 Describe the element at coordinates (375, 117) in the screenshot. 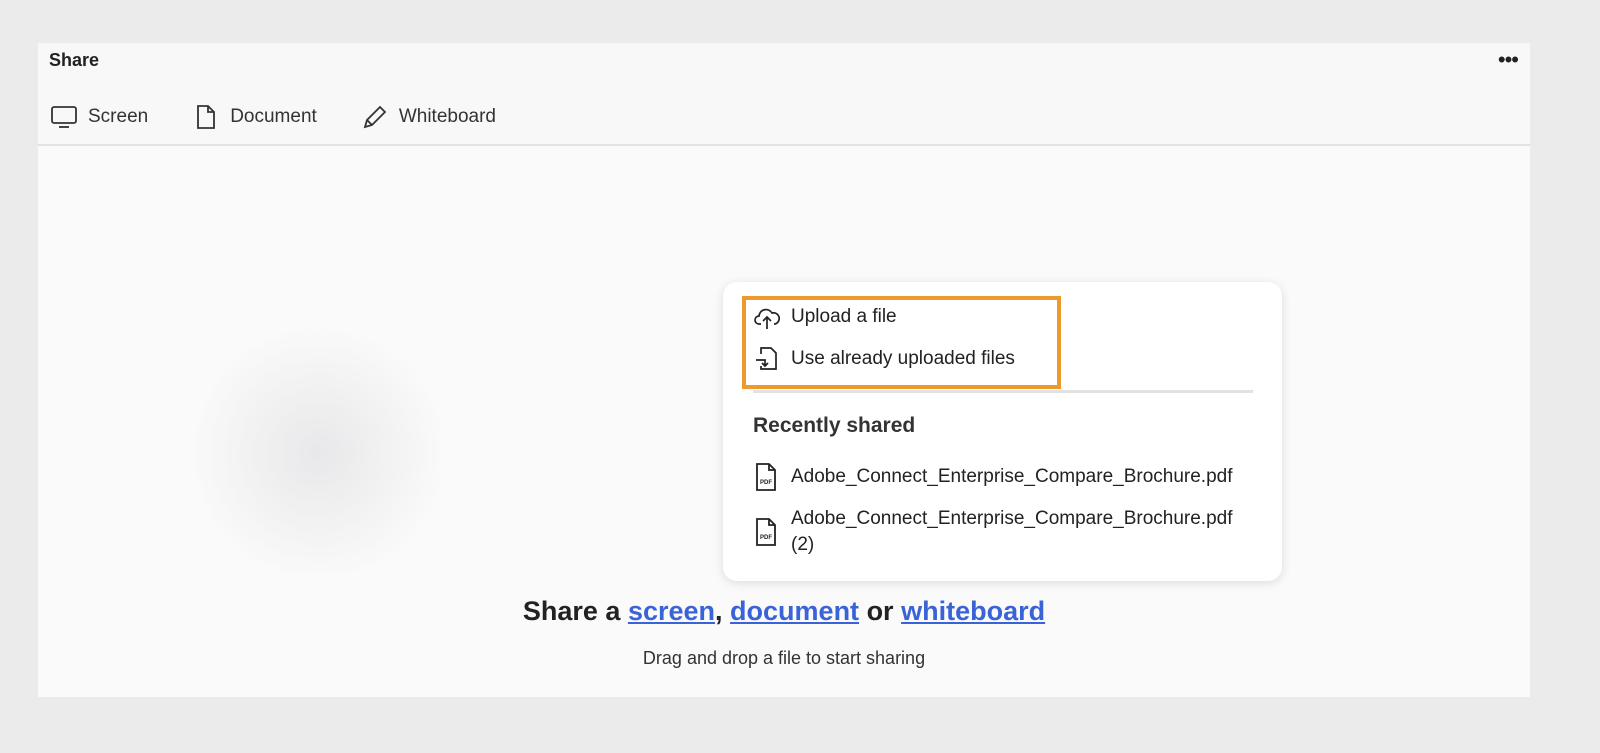

I see `pencil-icon` at that location.